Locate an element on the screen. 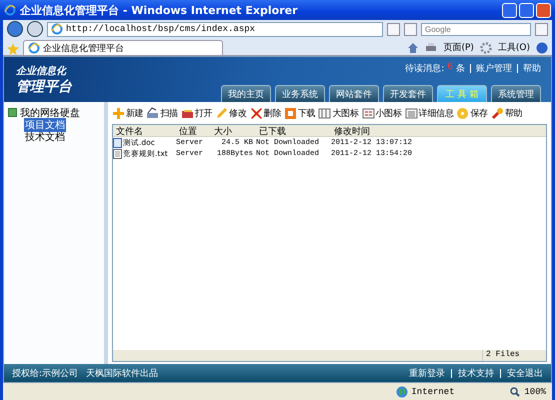 The width and height of the screenshot is (555, 400). toolbar-button: 帮助 is located at coordinates (506, 113).